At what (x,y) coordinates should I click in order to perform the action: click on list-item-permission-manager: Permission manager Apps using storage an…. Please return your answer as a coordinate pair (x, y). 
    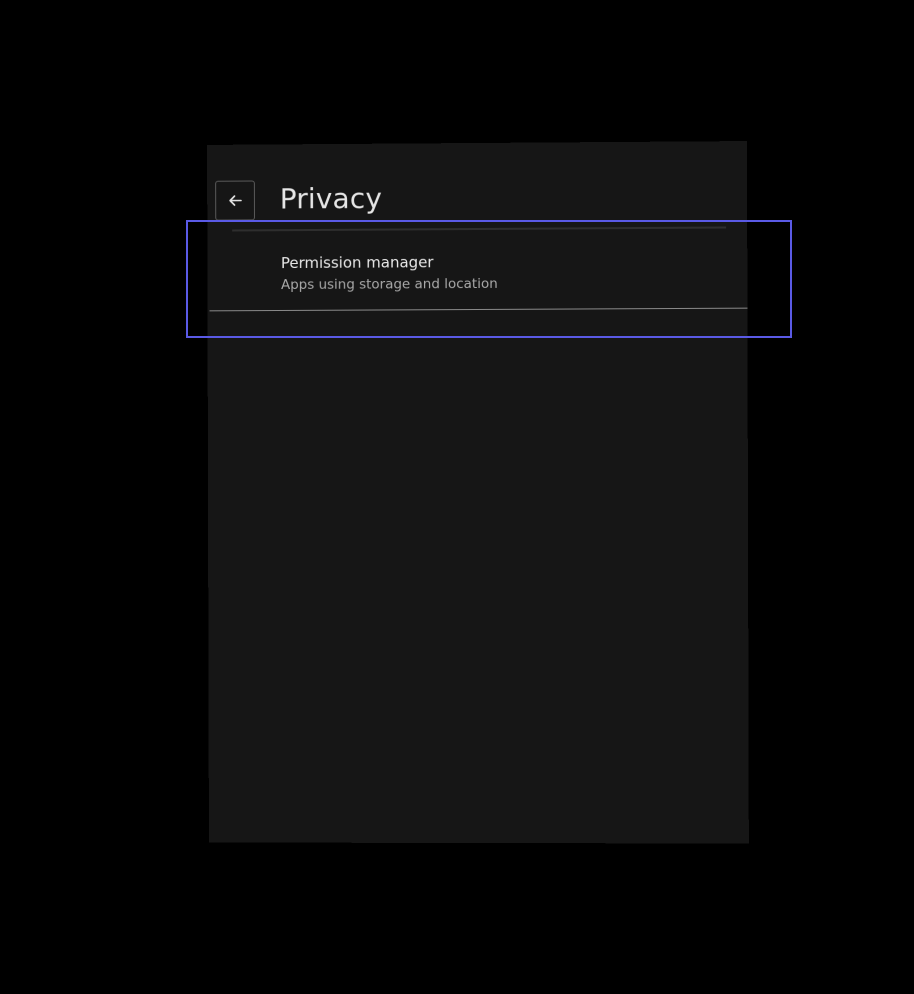
    Looking at the image, I should click on (479, 269).